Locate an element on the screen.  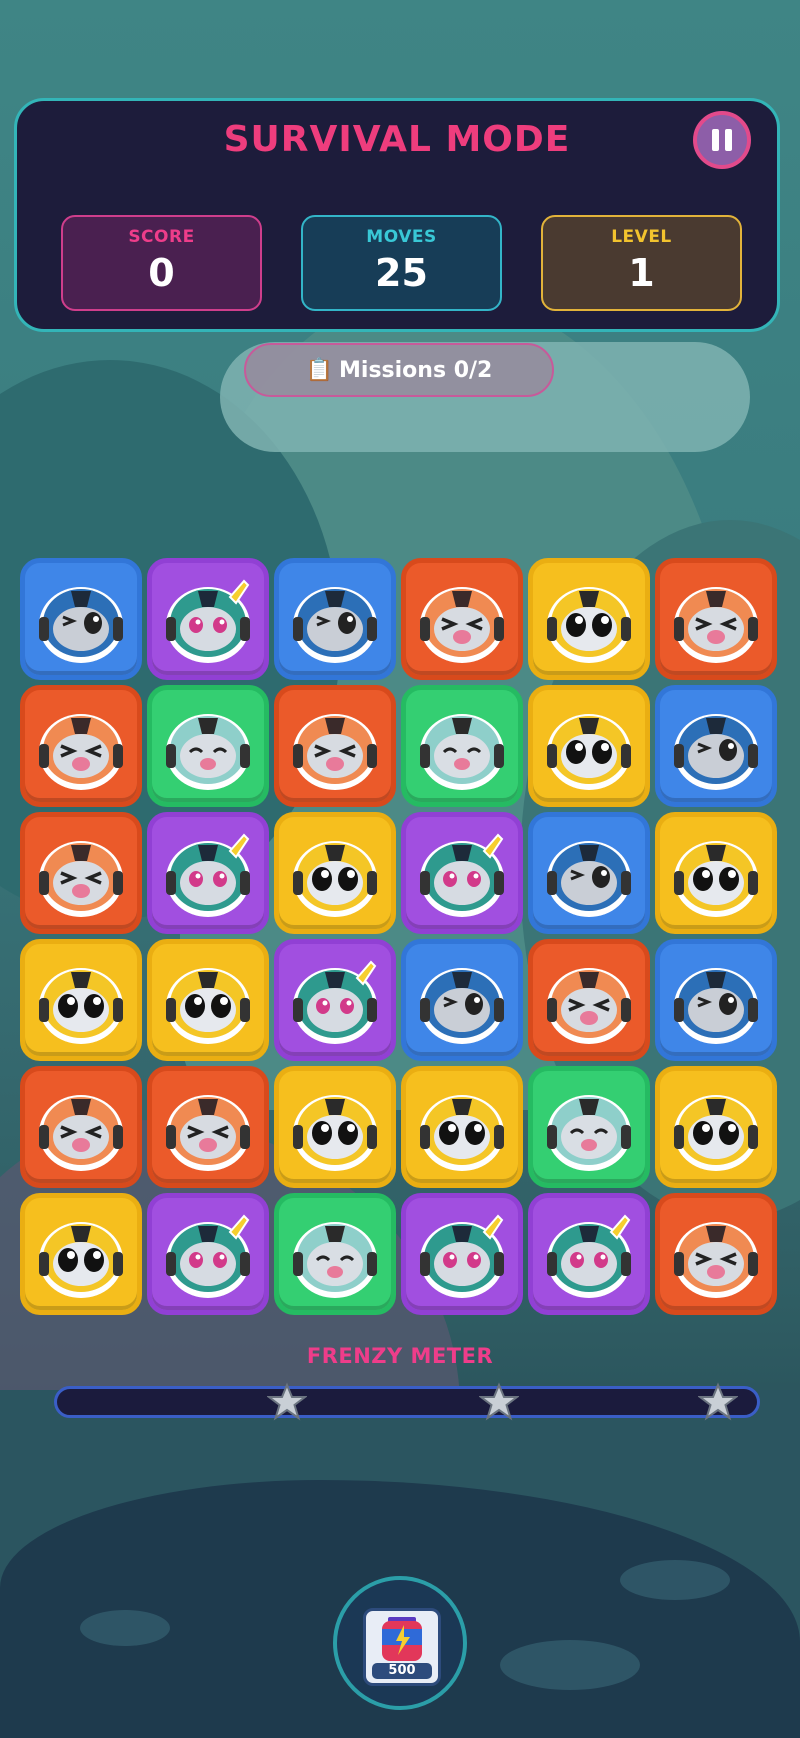
level-box: LEVEL 1 is located at coordinates (641, 263).